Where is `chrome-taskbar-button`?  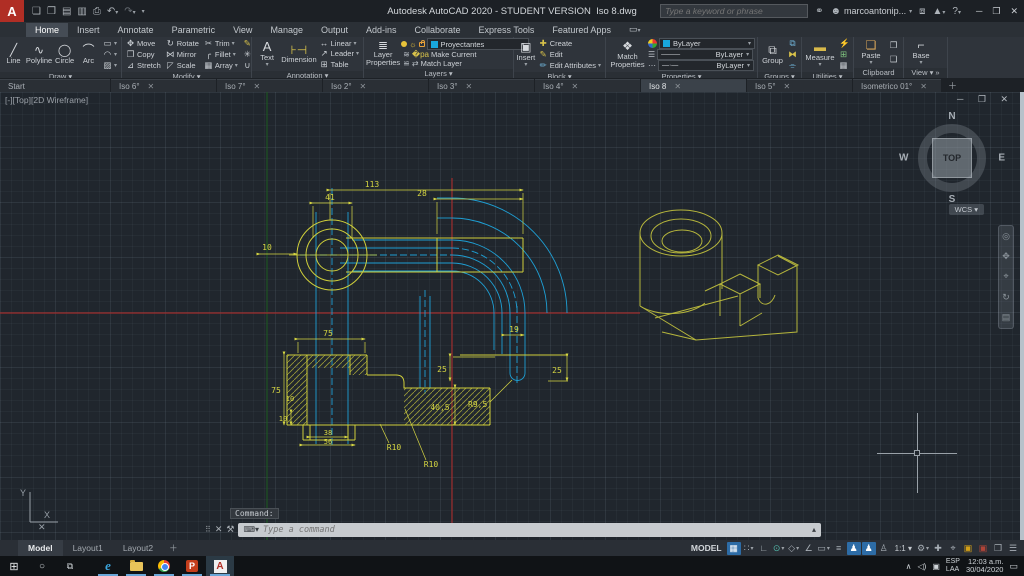 chrome-taskbar-button is located at coordinates (164, 566).